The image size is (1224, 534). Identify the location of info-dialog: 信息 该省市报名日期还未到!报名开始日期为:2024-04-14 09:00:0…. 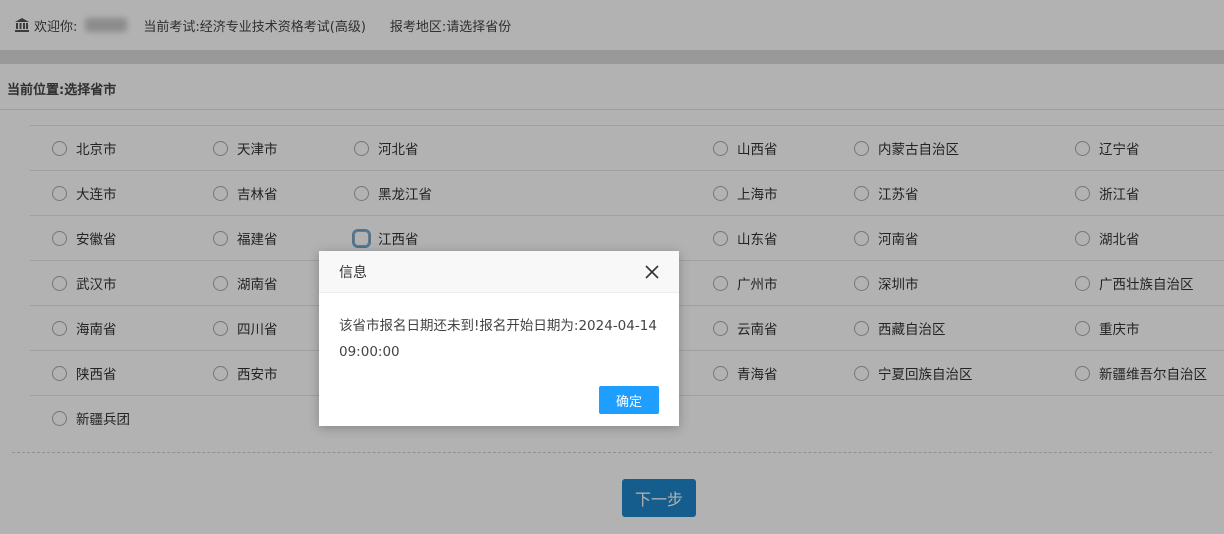
(499, 338).